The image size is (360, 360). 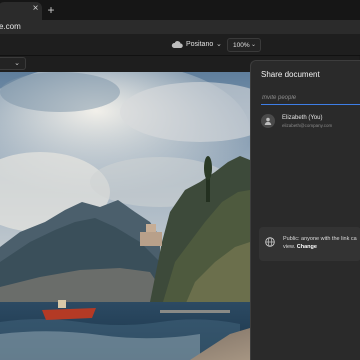 I want to click on cloud-icon, so click(x=177, y=44).